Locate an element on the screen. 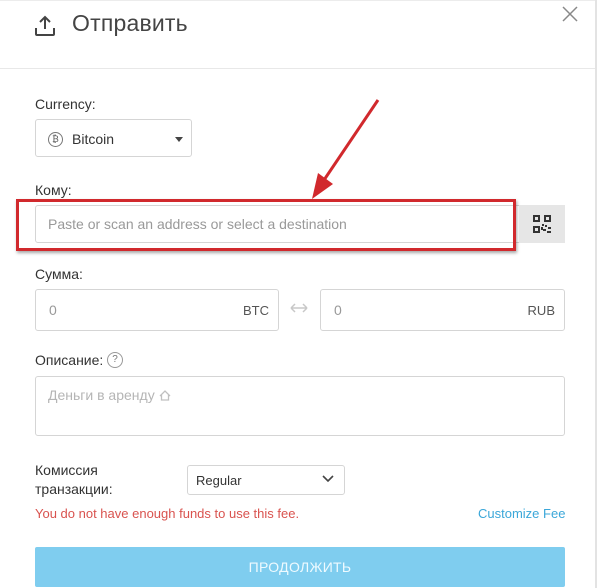  fee-select: Regular is located at coordinates (266, 480).